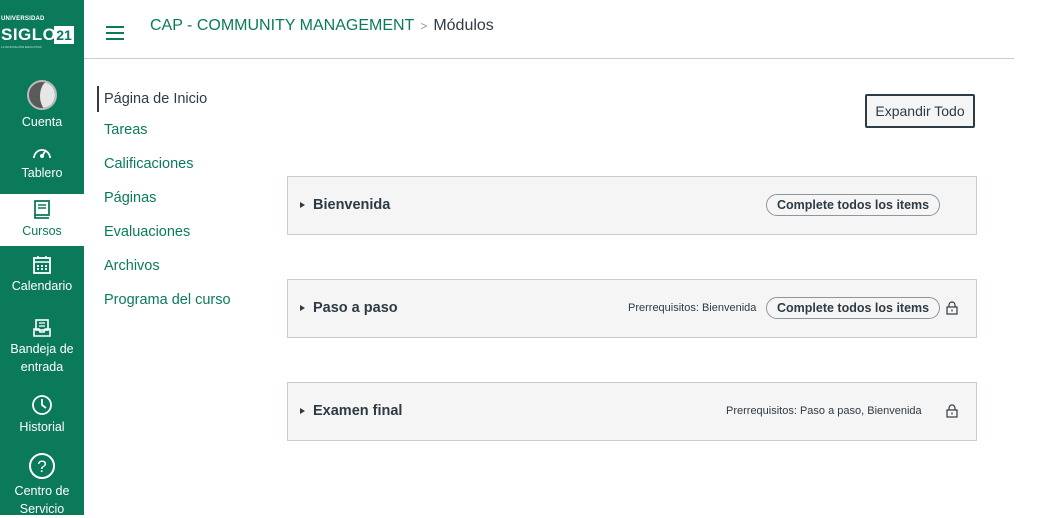 This screenshot has height=518, width=1042. I want to click on module-title: Paso a paso, so click(355, 308).